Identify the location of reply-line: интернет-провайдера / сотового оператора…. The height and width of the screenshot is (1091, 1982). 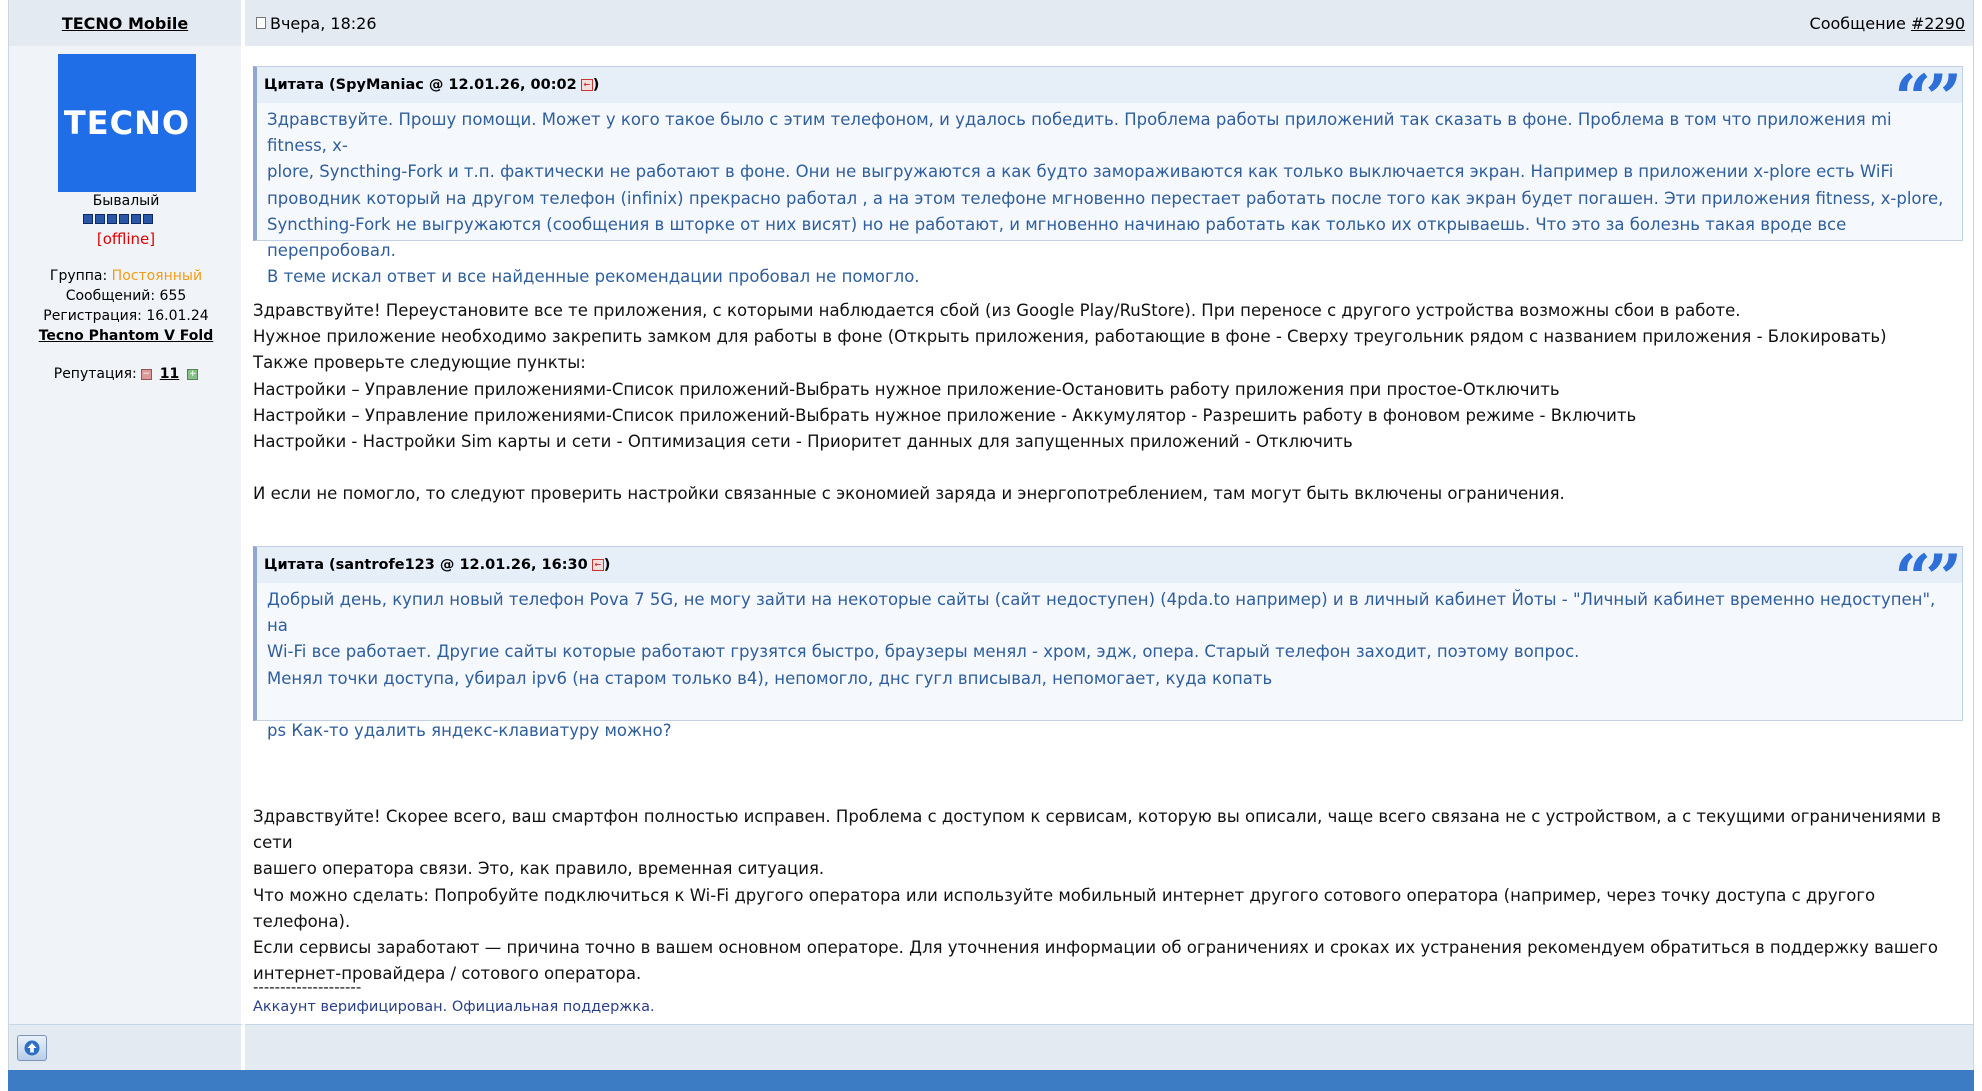
(447, 974).